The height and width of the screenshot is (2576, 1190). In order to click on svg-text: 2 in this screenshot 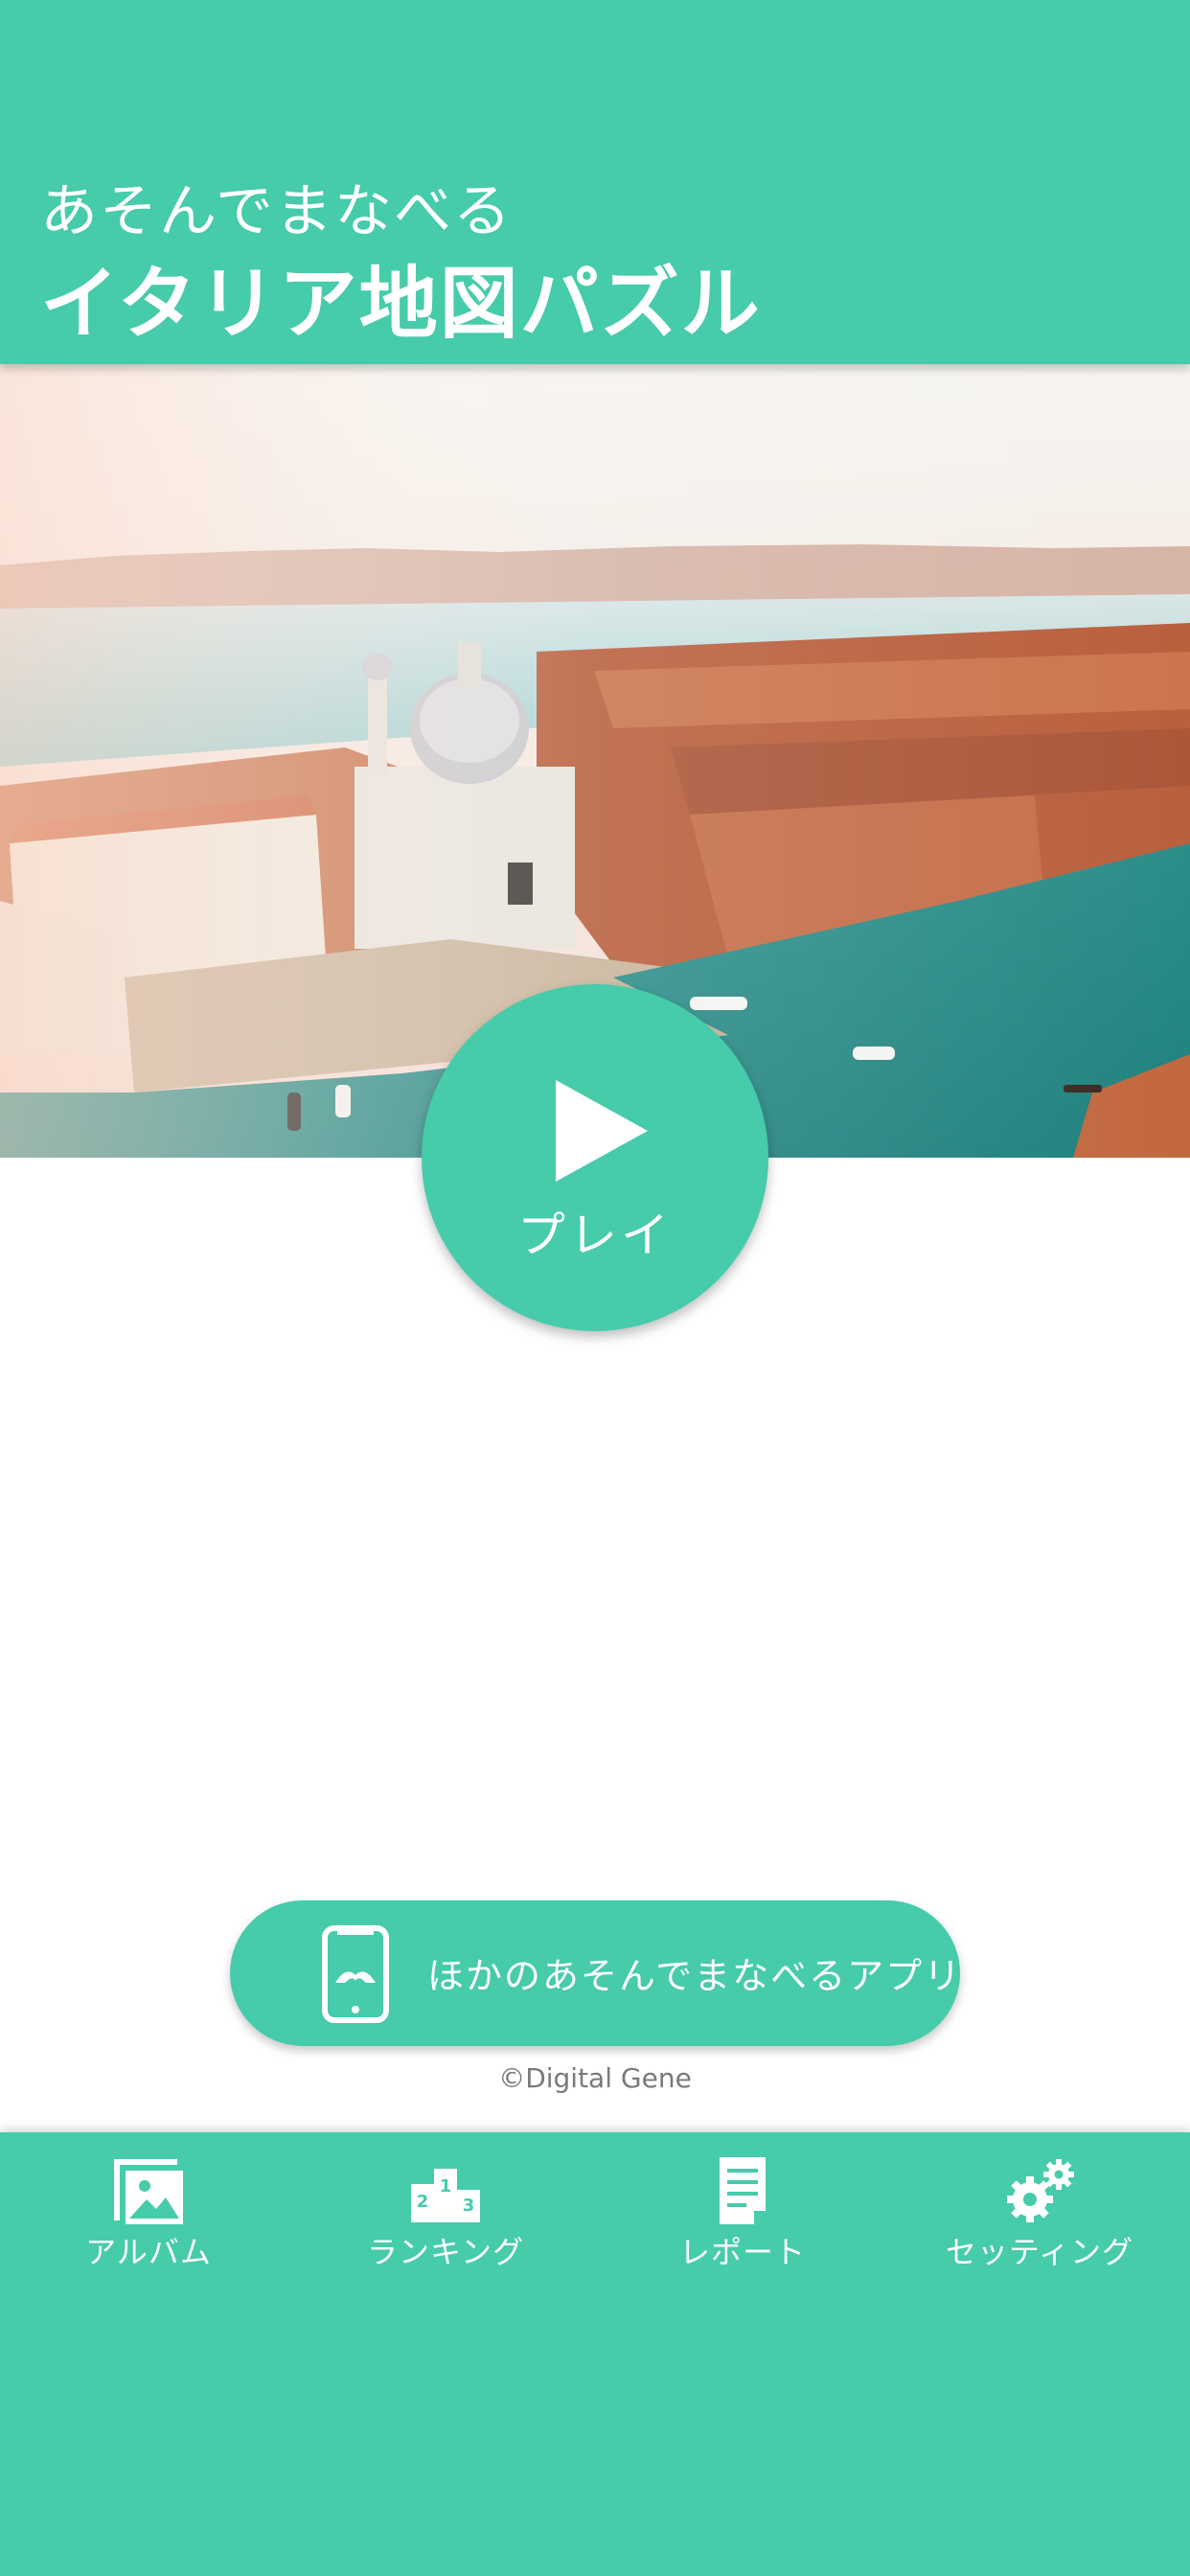, I will do `click(423, 2202)`.